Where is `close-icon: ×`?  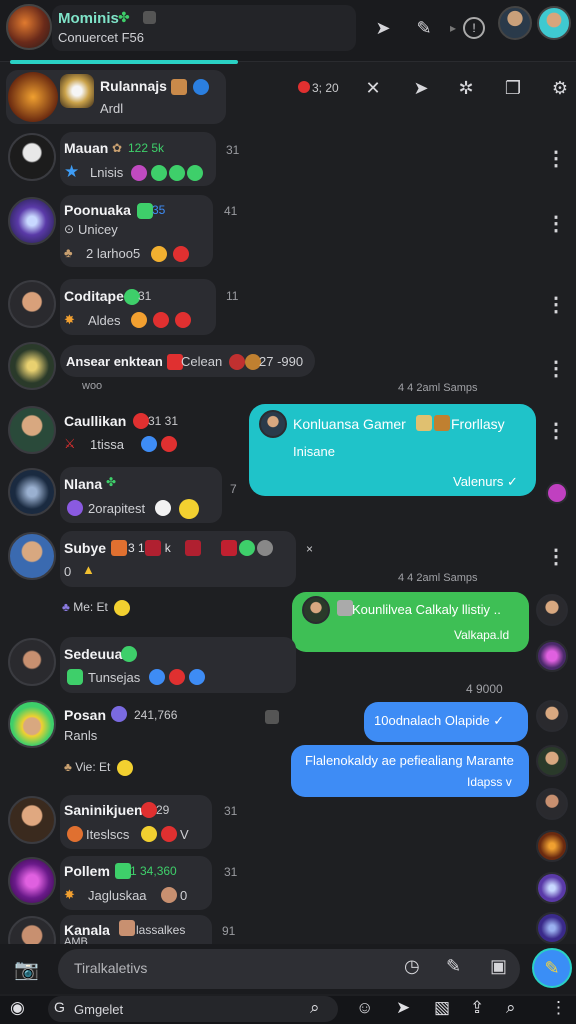 close-icon: × is located at coordinates (309, 549).